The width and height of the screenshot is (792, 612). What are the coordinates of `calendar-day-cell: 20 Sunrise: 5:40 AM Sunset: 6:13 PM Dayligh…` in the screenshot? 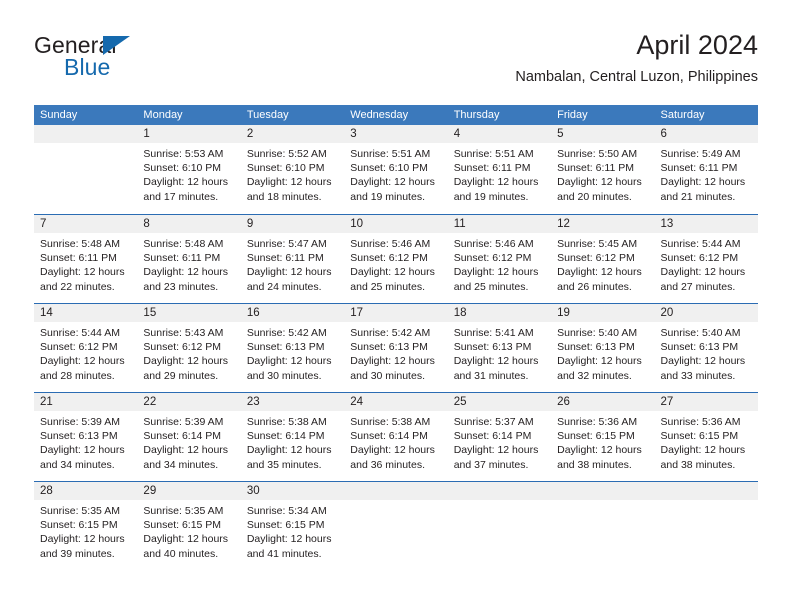 It's located at (706, 348).